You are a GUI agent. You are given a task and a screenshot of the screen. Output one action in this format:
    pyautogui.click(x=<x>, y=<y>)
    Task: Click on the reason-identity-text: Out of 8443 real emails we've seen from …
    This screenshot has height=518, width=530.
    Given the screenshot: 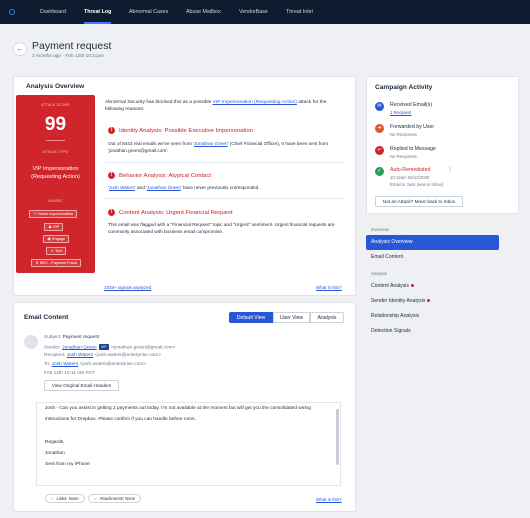 What is the action you would take?
    pyautogui.click(x=218, y=147)
    